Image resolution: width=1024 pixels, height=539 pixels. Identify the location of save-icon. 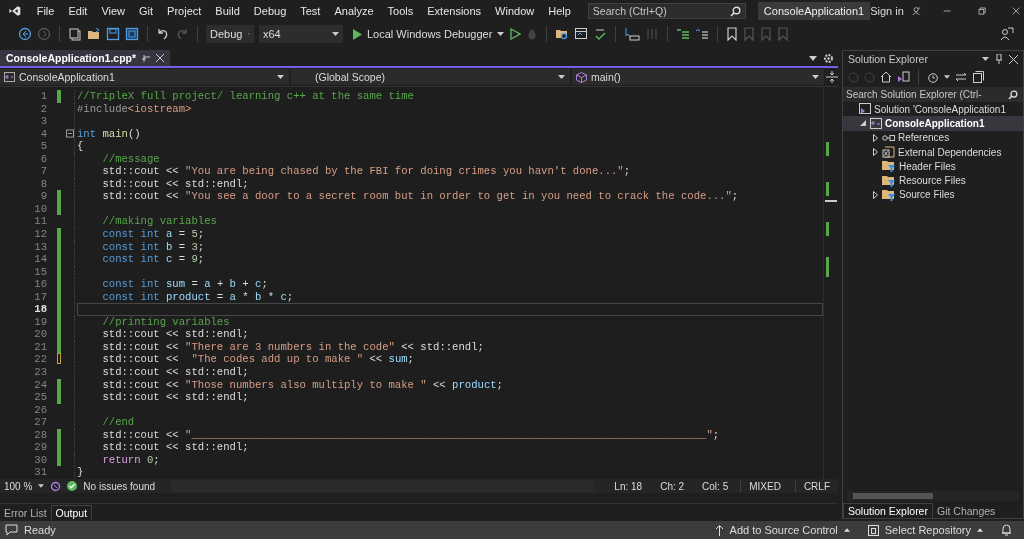
(113, 34).